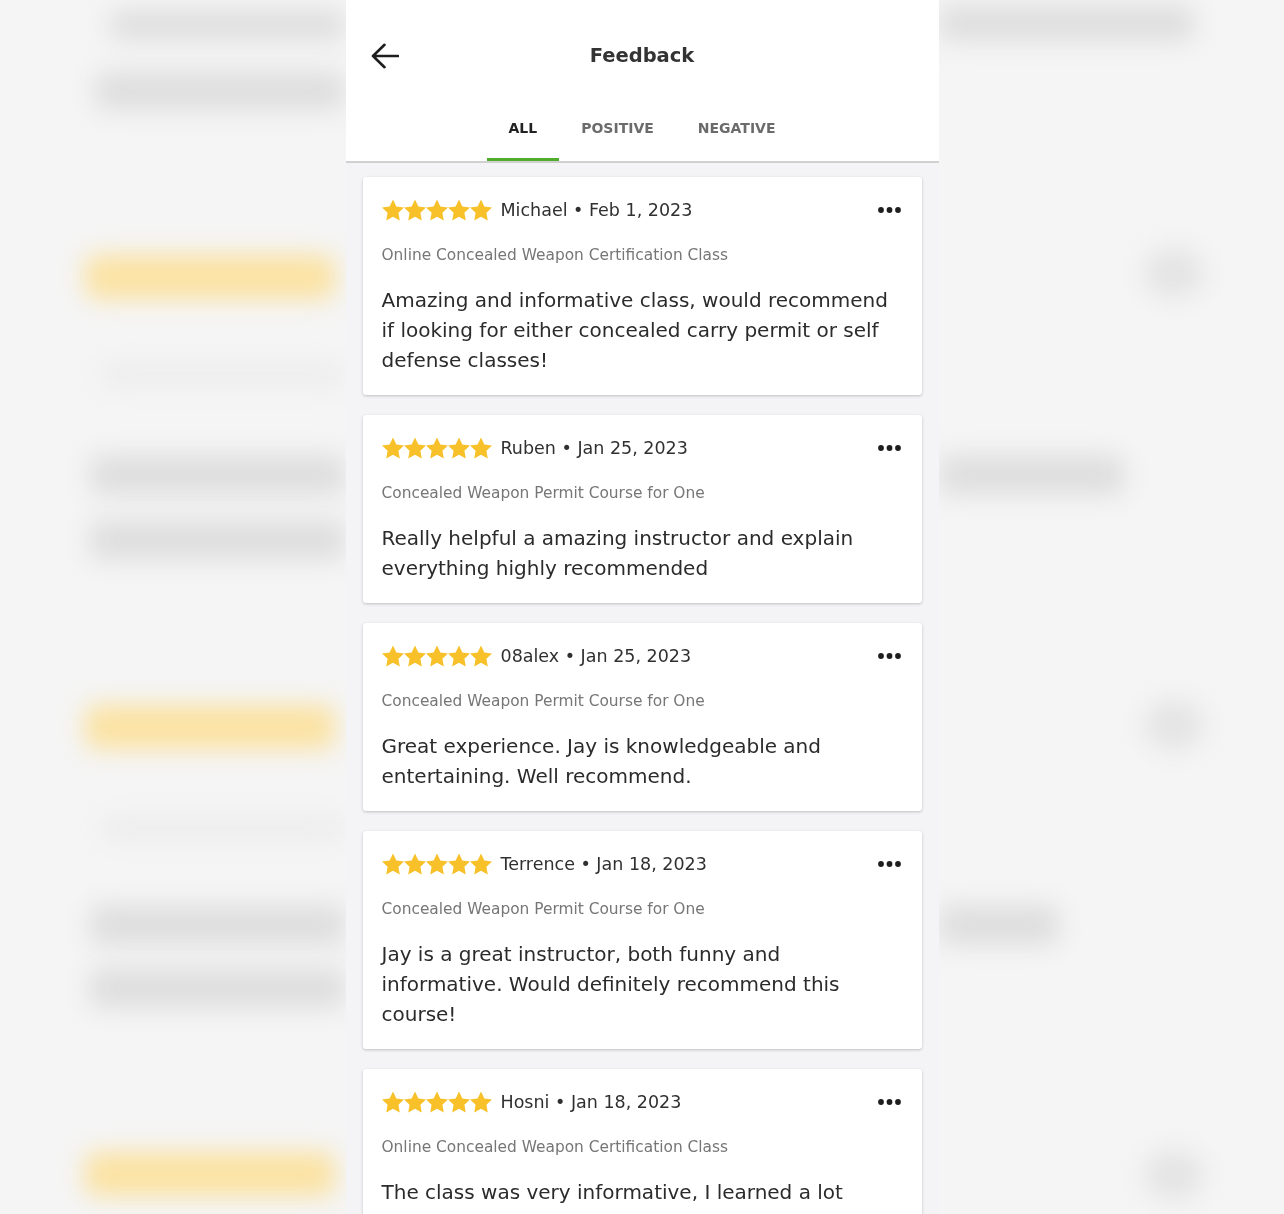  I want to click on filter-tab: POSITIVE, so click(617, 136).